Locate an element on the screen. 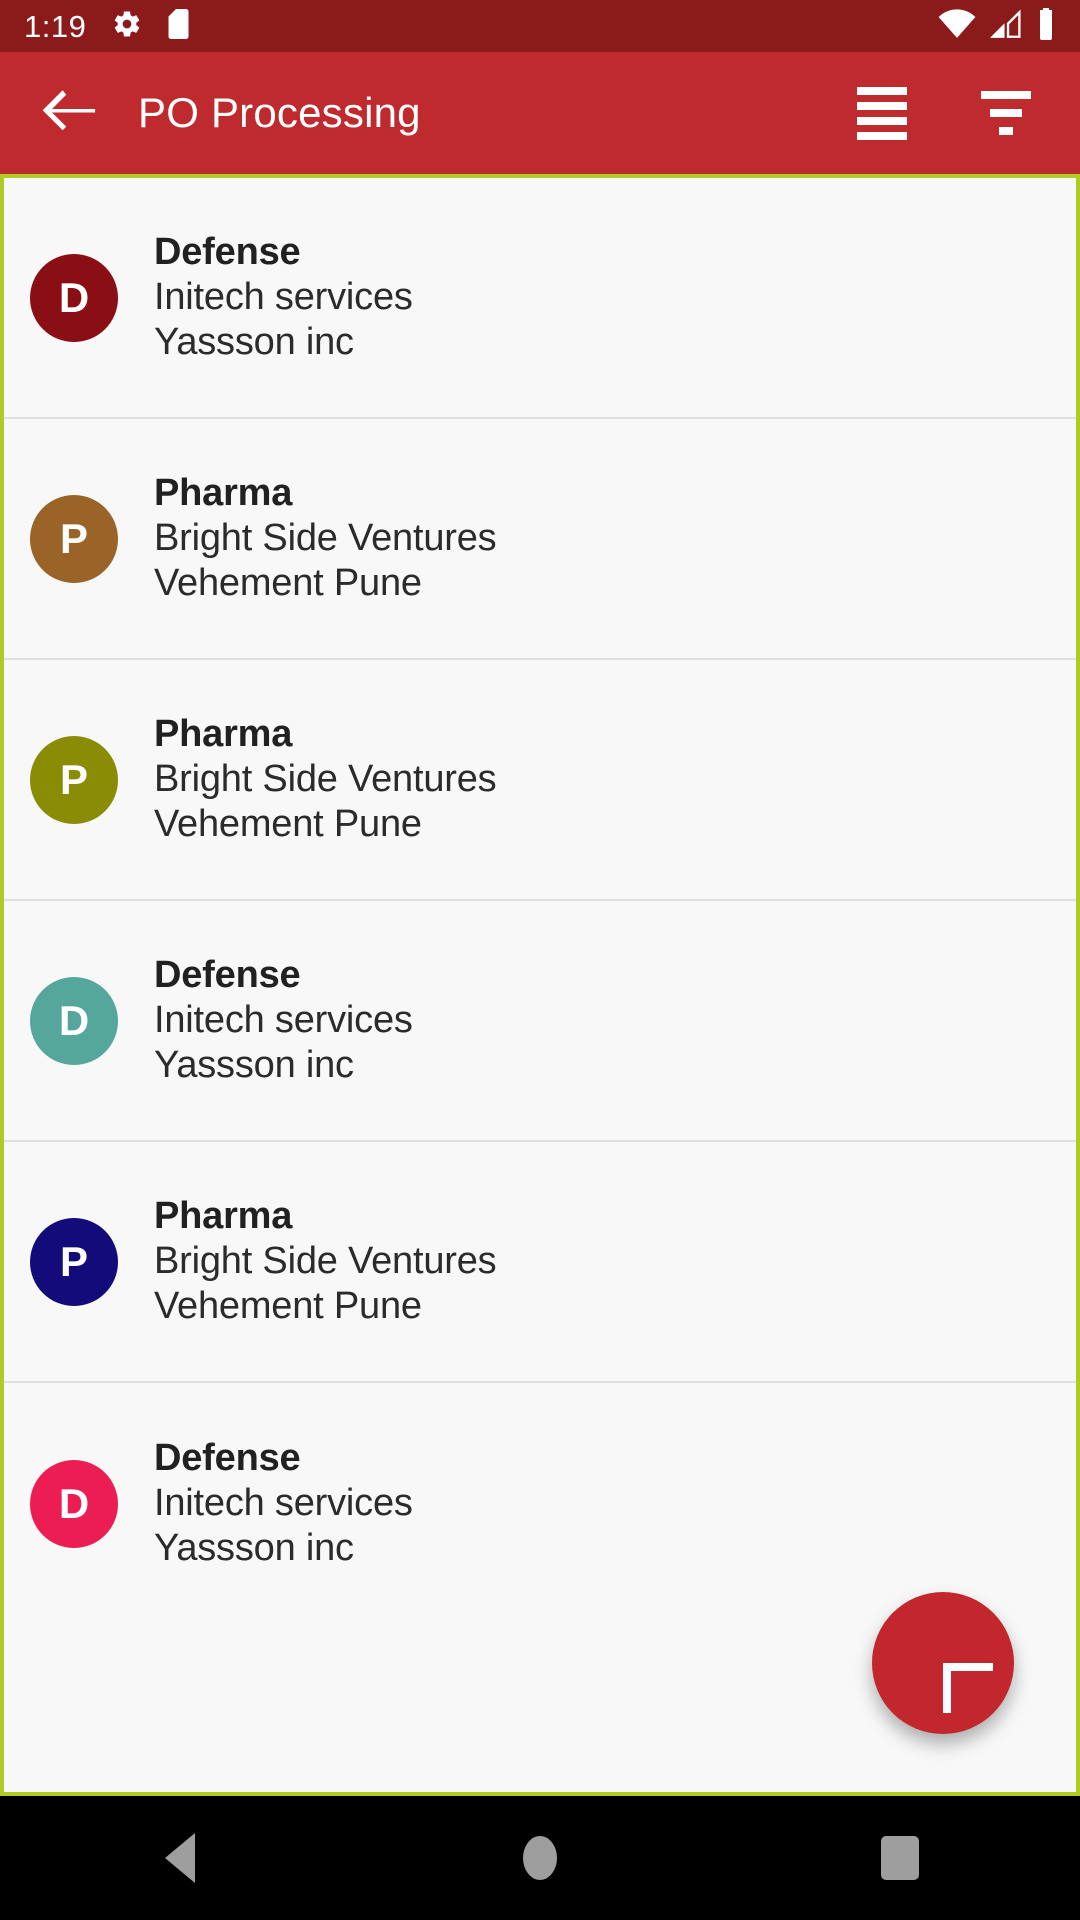 This screenshot has width=1080, height=1920. back-triangle-icon is located at coordinates (180, 1858).